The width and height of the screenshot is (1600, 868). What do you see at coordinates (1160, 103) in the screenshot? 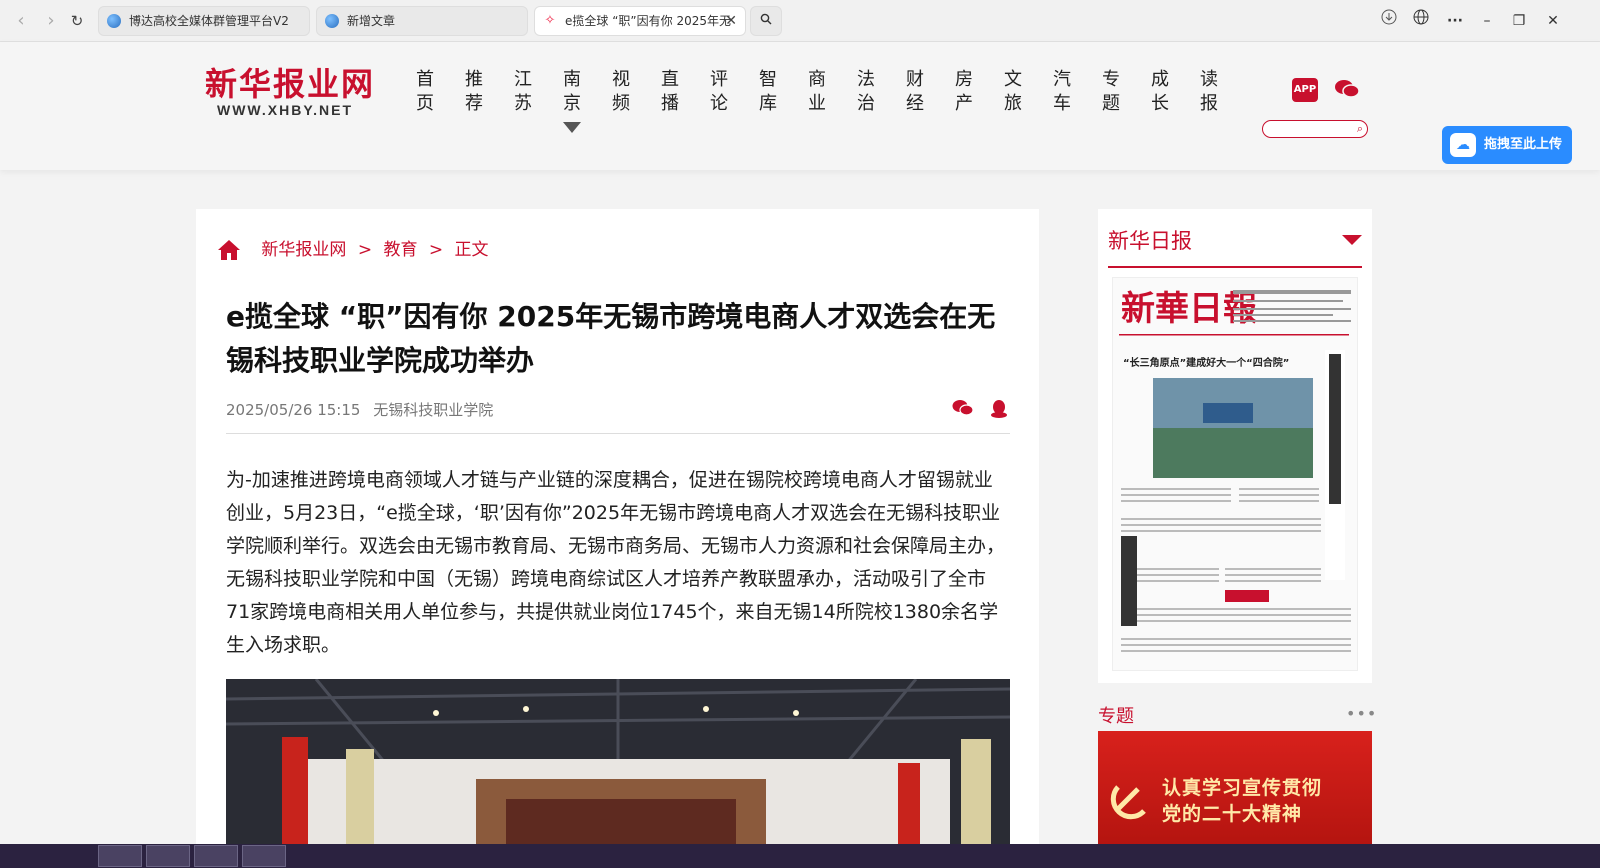
I see `nav-item-label-bottom: 长` at bounding box center [1160, 103].